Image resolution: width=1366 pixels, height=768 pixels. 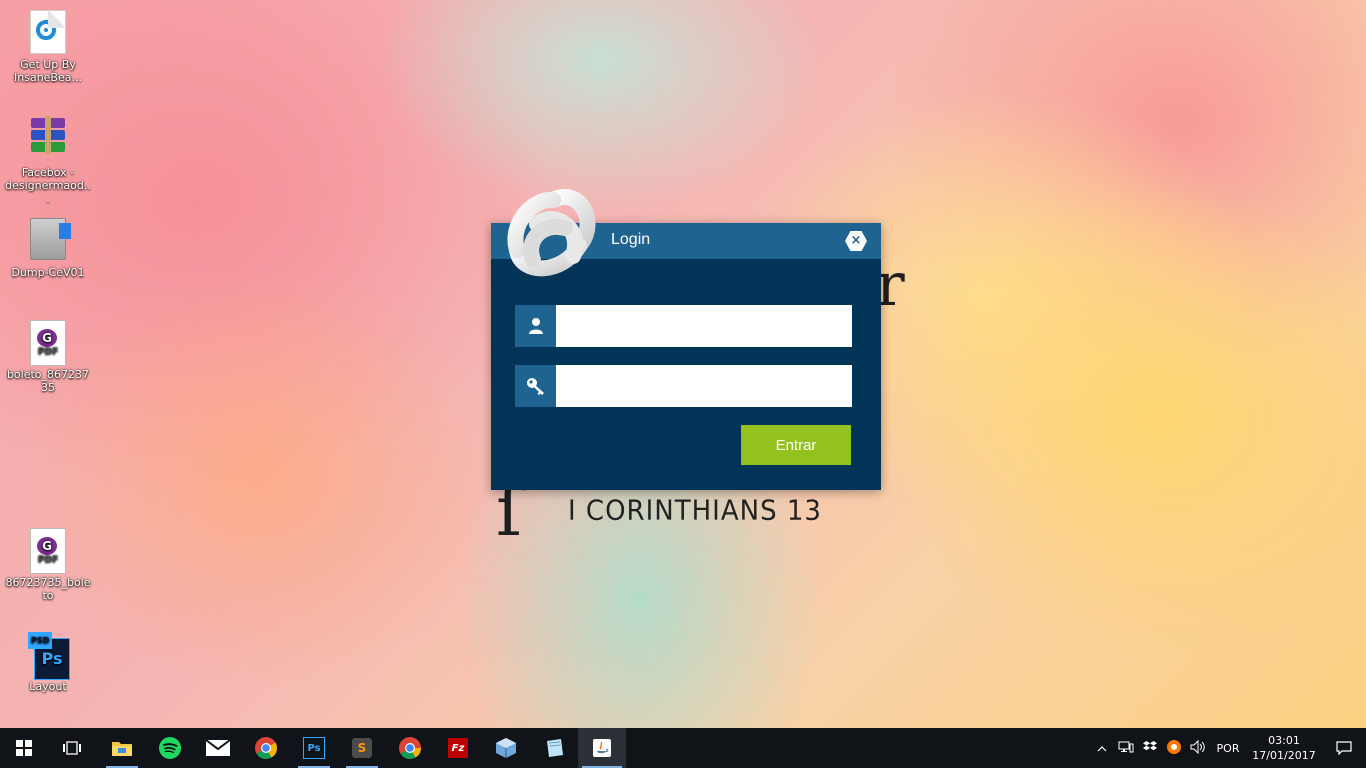 I want to click on password-input, so click(x=704, y=386).